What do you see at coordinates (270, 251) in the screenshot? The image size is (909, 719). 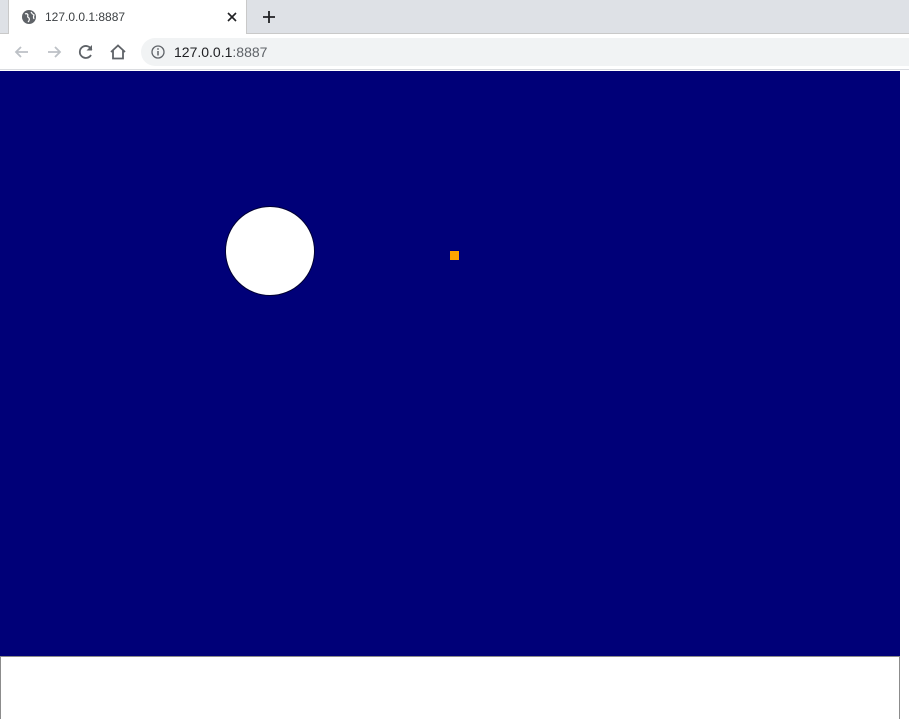 I see `white-ball` at bounding box center [270, 251].